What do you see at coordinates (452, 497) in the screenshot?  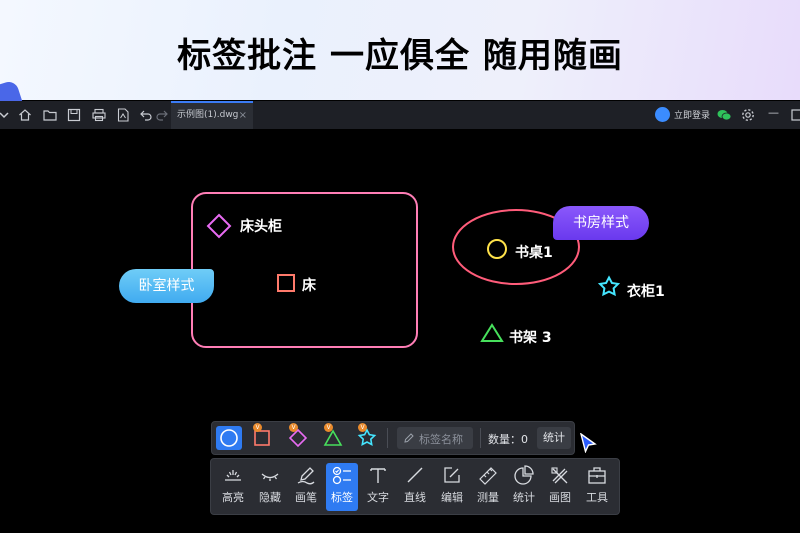 I see `tool-edit-label: 编辑` at bounding box center [452, 497].